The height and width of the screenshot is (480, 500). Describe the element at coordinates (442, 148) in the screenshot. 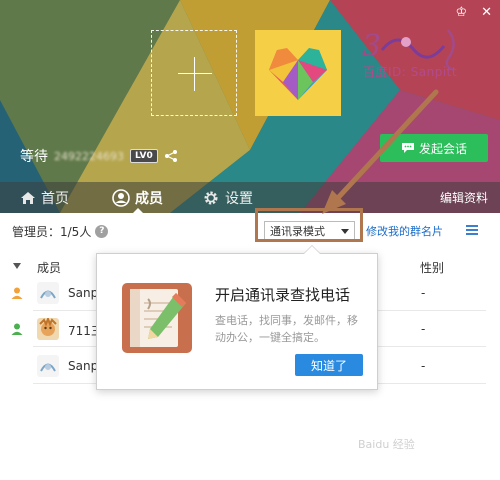

I see `start-chat-label: 发起会话` at that location.